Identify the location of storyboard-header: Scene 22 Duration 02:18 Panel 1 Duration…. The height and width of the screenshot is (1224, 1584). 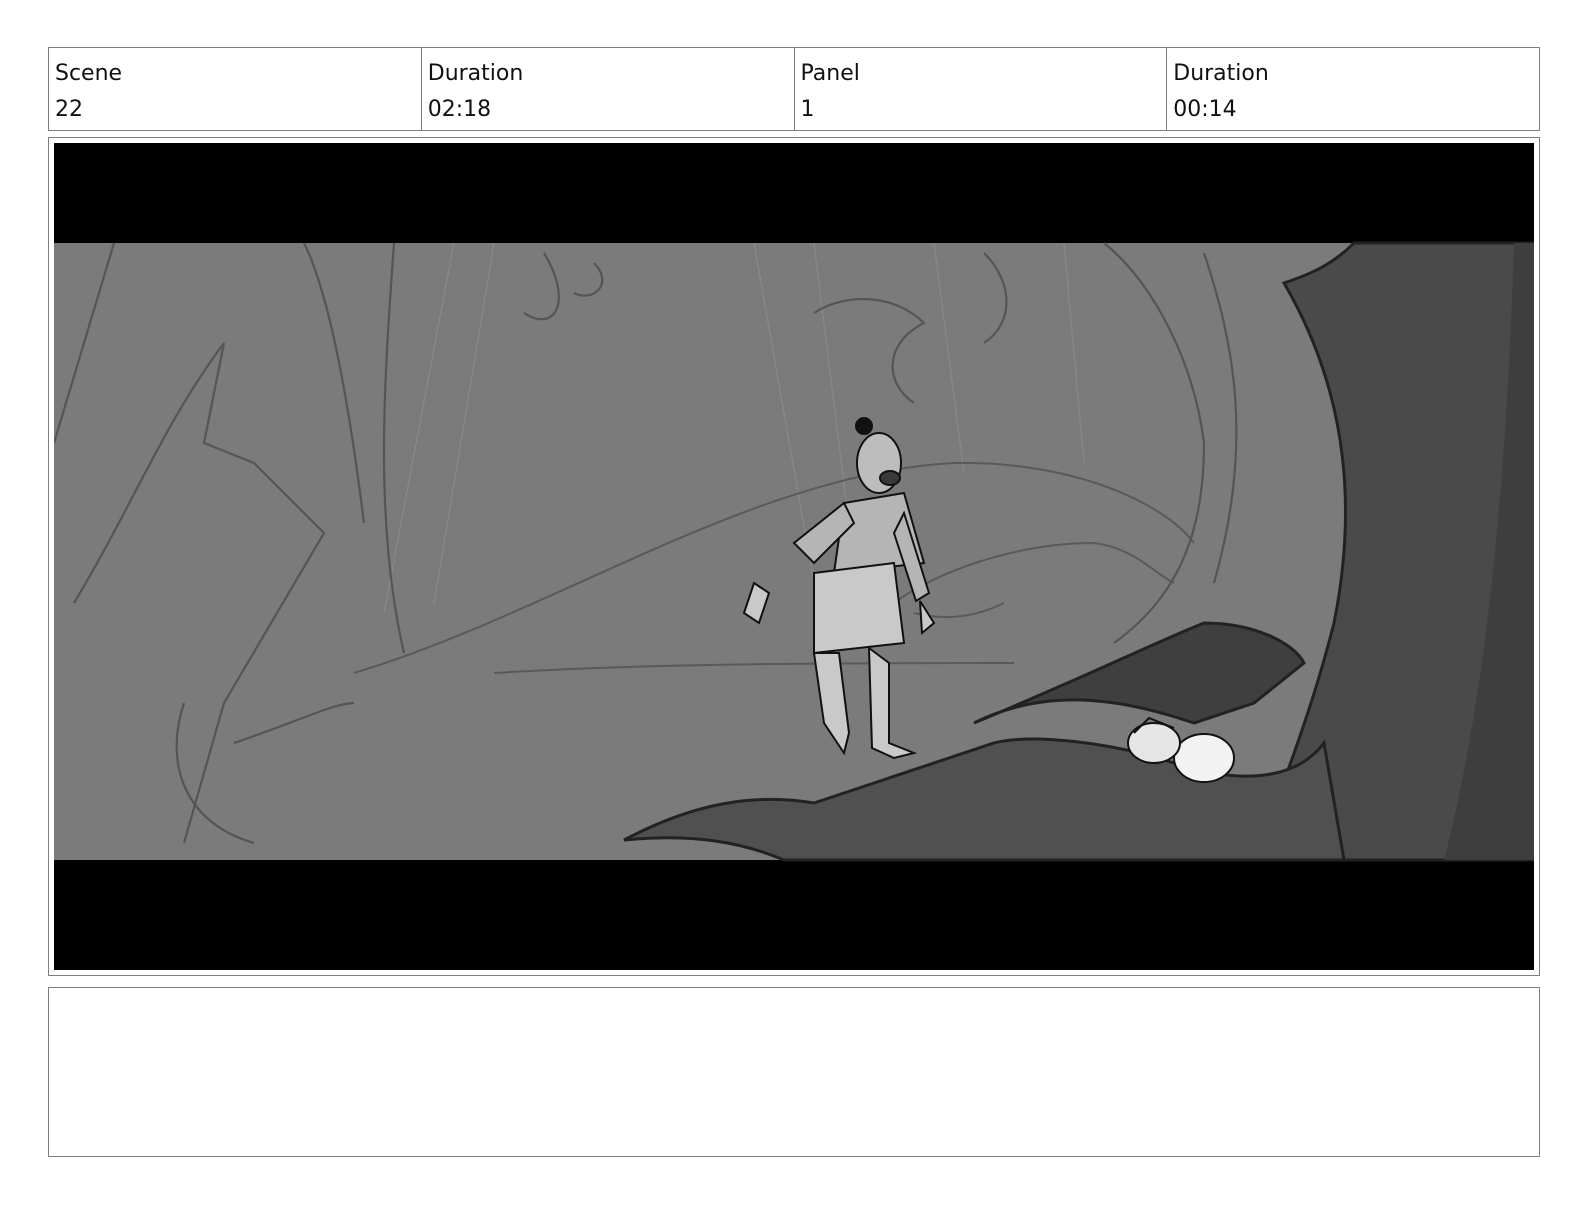
(794, 89).